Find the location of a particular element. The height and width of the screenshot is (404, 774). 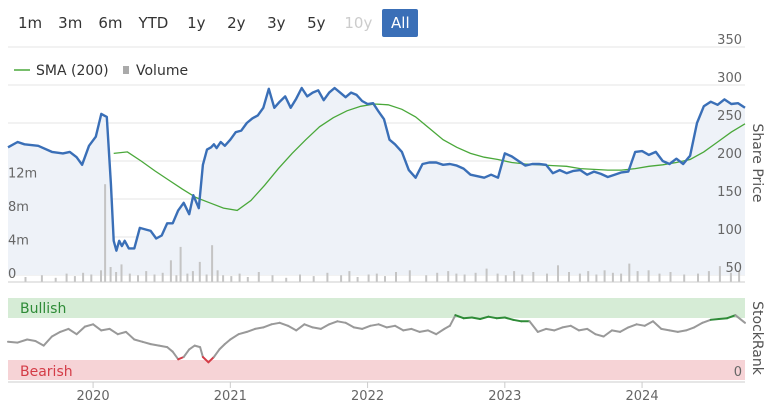

share-price-axis-label: Share Price is located at coordinates (757, 162).